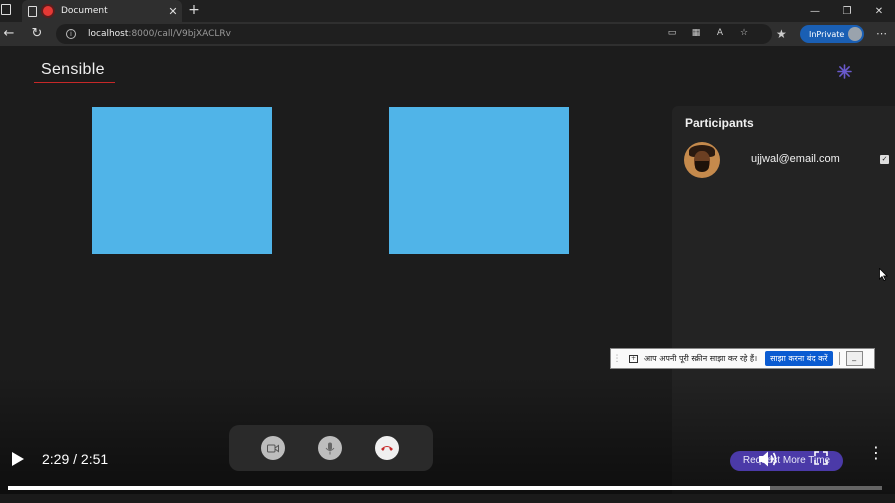 This screenshot has width=895, height=503. Describe the element at coordinates (9, 33) in the screenshot. I see `back-icon: ←` at that location.